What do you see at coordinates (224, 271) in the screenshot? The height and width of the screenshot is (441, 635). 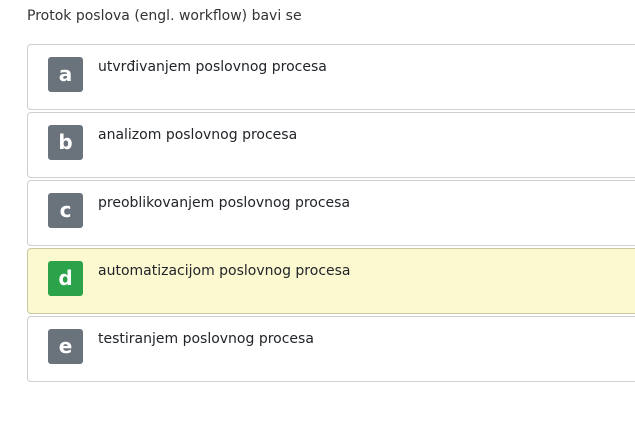 I see `answer-text: automatizacijom poslovnog procesa` at bounding box center [224, 271].